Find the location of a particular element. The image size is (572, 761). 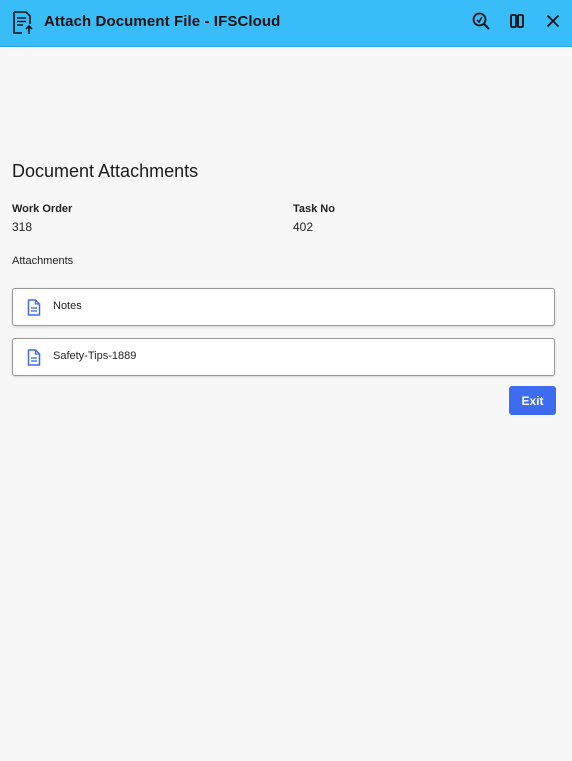

title-bar: Attach Document File - IFSCloud is located at coordinates (286, 23).